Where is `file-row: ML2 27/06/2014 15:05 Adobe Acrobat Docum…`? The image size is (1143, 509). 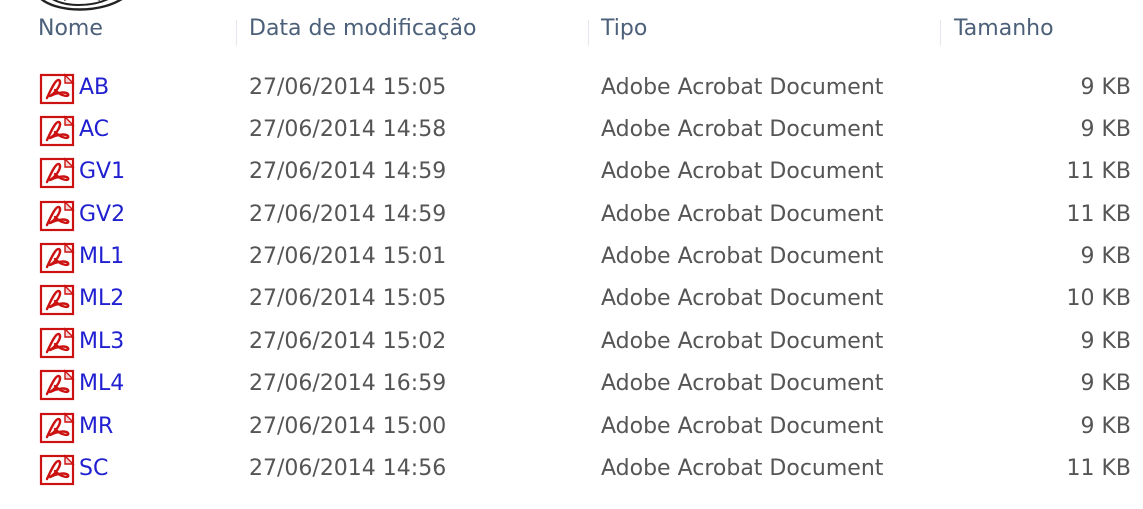
file-row: ML2 27/06/2014 15:05 Adobe Acrobat Docum… is located at coordinates (571, 300).